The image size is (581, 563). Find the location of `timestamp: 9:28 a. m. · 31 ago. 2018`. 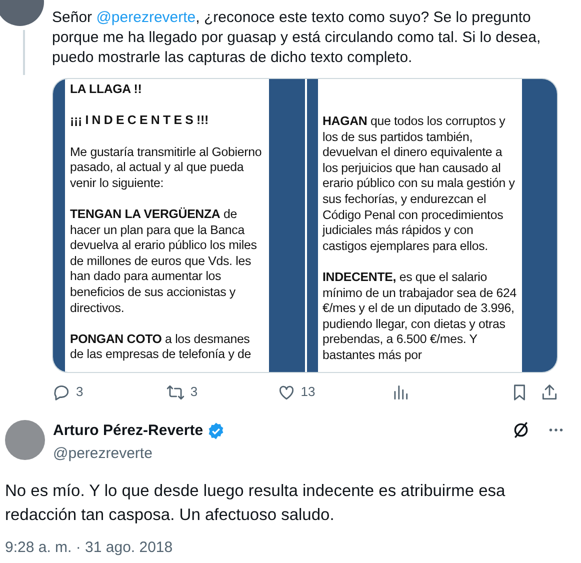

timestamp: 9:28 a. m. · 31 ago. 2018 is located at coordinates (89, 548).